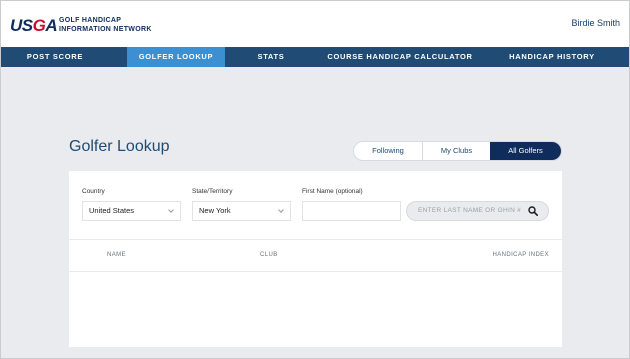 The width and height of the screenshot is (630, 359). Describe the element at coordinates (105, 25) in the screenshot. I see `network-name: GOLF HANDICAP INFORMATION NETWORK` at that location.